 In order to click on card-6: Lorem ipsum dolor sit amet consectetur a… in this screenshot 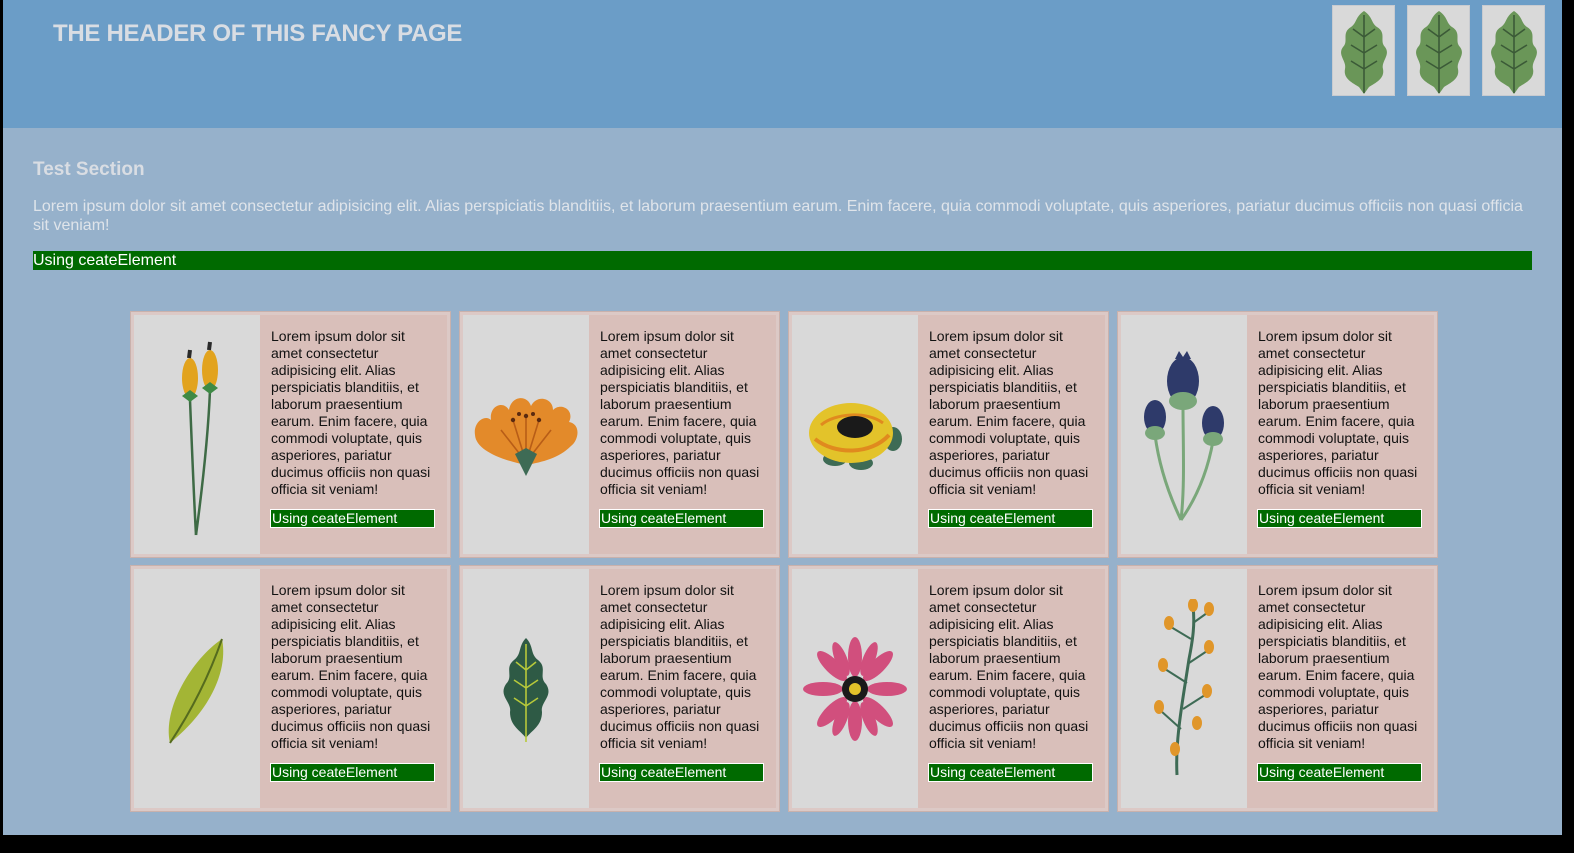, I will do `click(619, 688)`.